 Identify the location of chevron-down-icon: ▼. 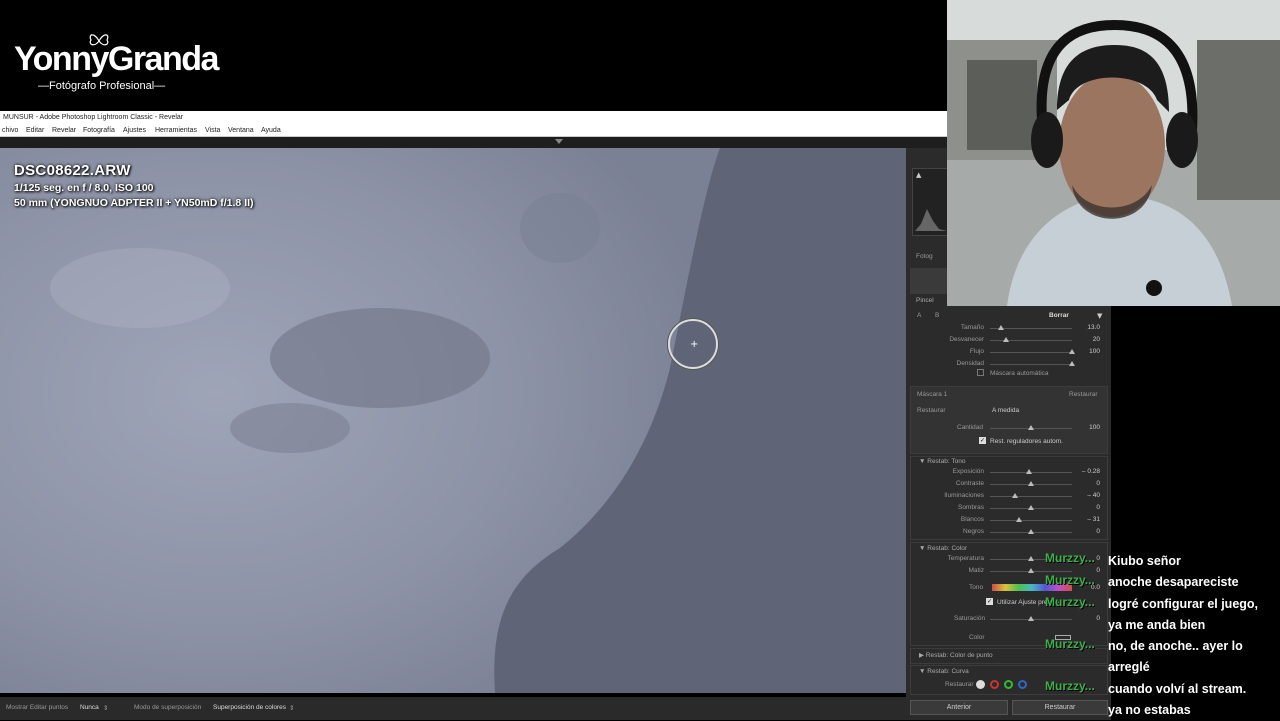
(1099, 316).